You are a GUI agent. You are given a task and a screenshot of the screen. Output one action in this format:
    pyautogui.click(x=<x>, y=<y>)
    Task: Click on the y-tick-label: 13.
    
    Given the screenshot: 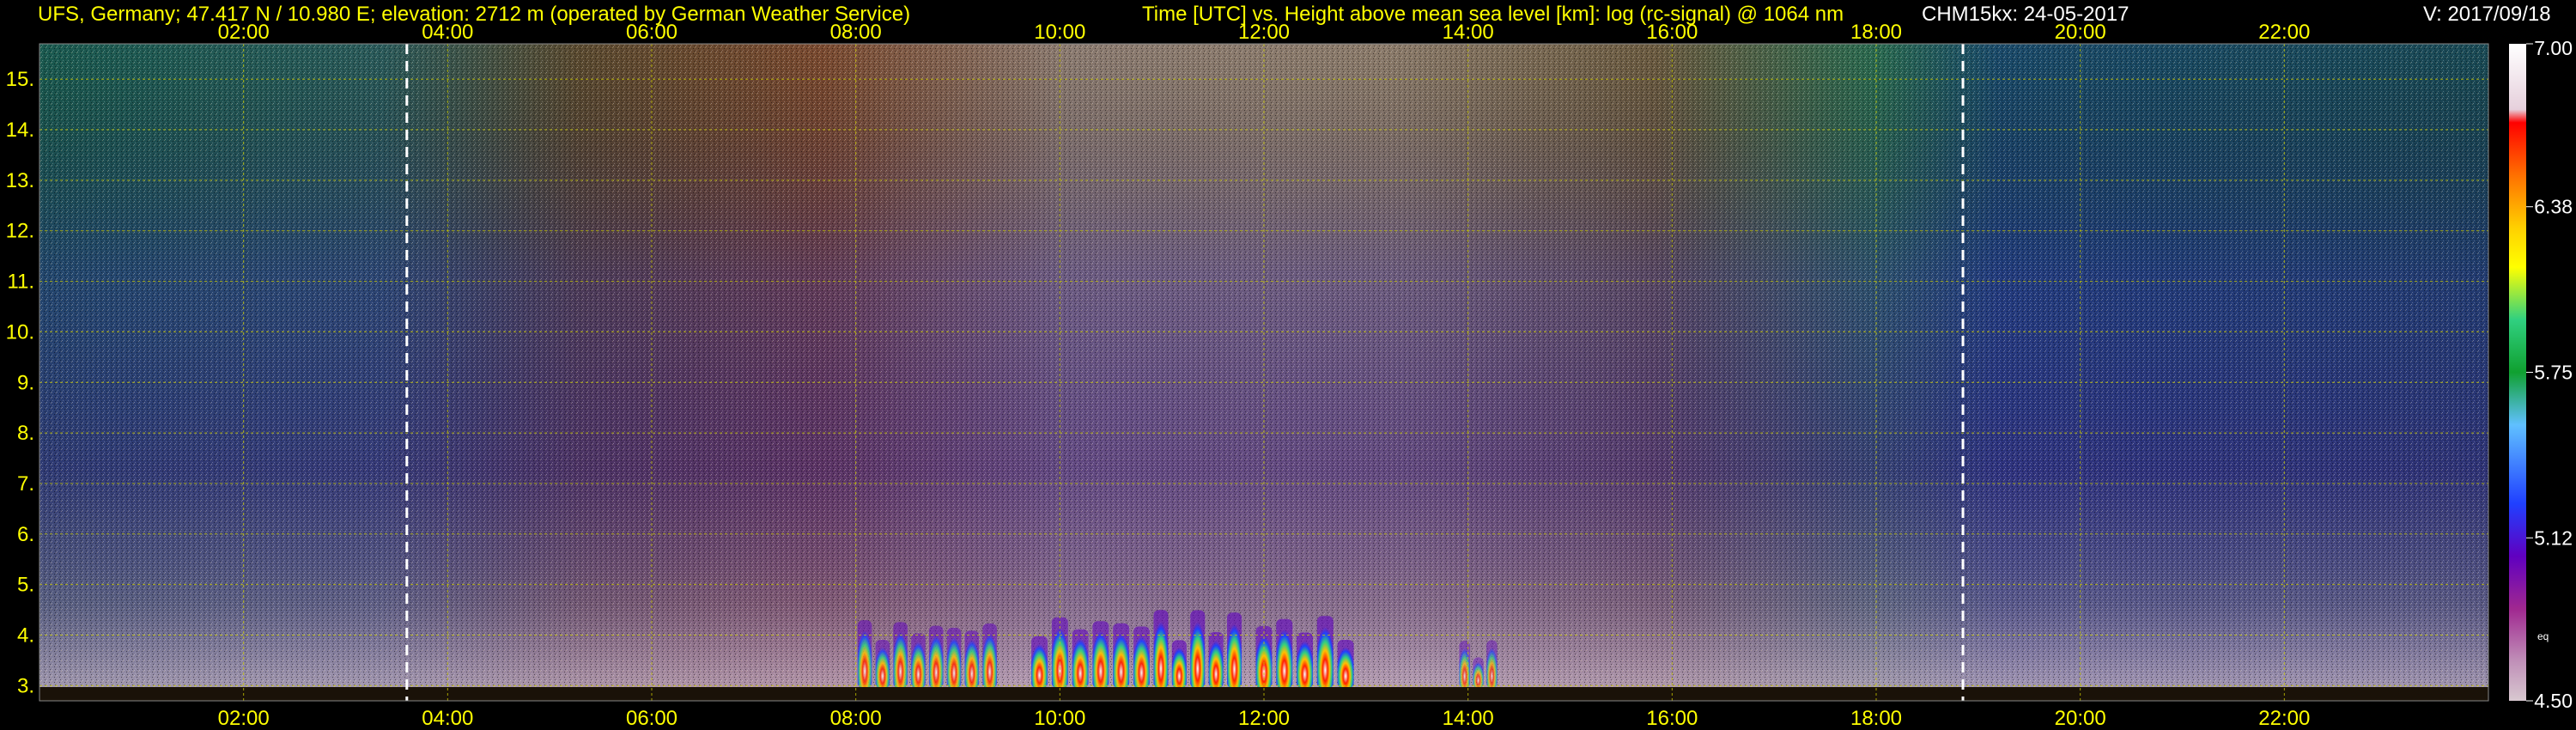 What is the action you would take?
    pyautogui.click(x=20, y=180)
    